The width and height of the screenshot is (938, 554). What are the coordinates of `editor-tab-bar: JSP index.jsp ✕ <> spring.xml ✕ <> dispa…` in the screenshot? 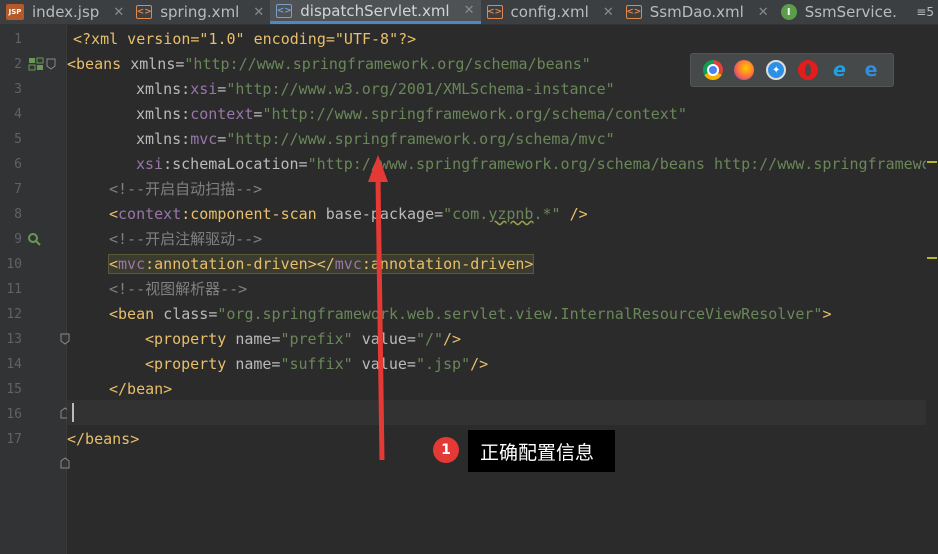 It's located at (469, 12).